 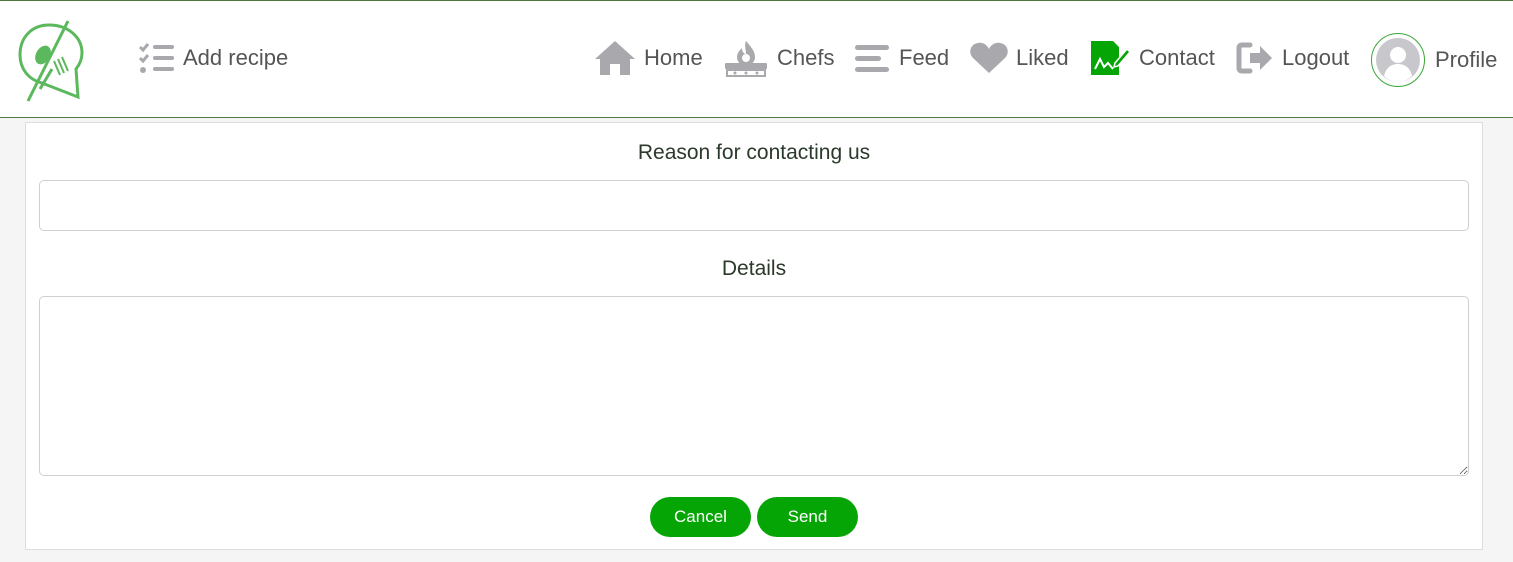 I want to click on nav-logout-label: Logout, so click(x=1316, y=57).